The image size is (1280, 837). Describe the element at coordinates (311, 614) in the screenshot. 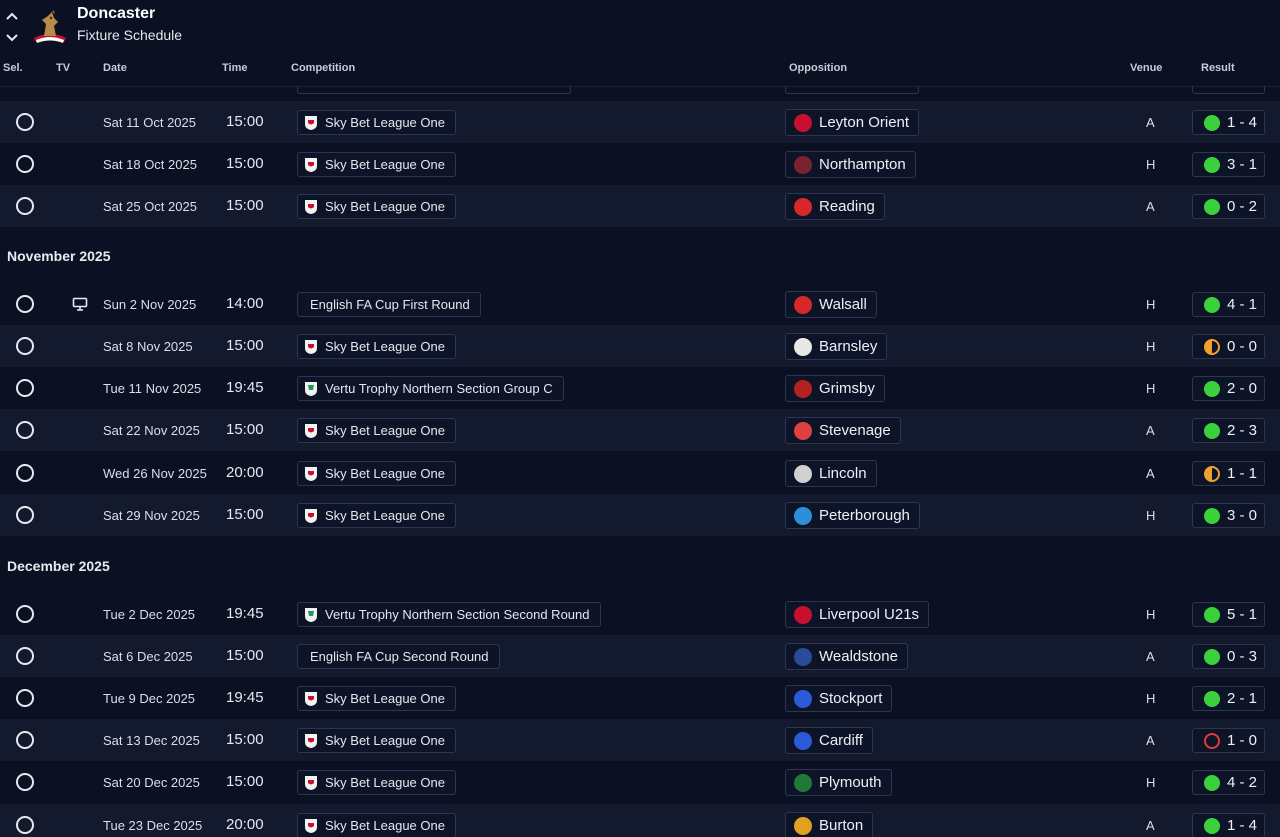

I see `trophy-icon` at that location.